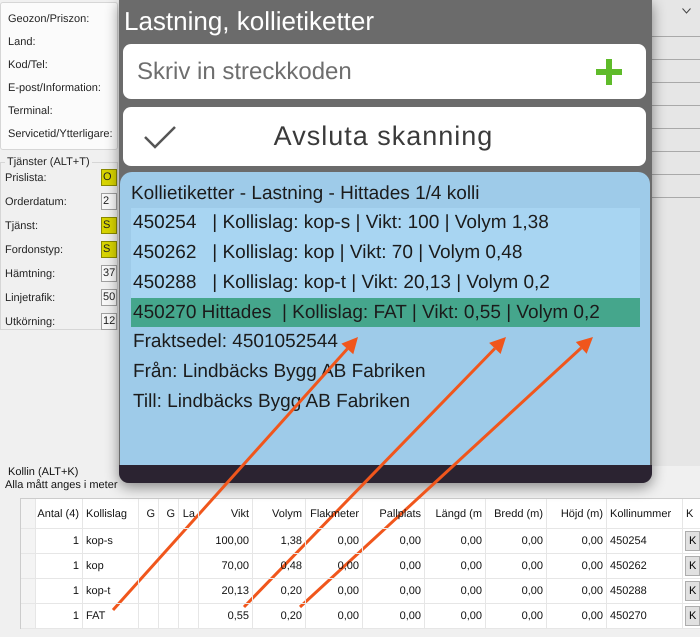 Image resolution: width=700 pixels, height=637 pixels. I want to click on package-item: 450270 Hittades | Kollislag: FAT | Vikt: 0,55 | Volym 0,2, so click(385, 312).